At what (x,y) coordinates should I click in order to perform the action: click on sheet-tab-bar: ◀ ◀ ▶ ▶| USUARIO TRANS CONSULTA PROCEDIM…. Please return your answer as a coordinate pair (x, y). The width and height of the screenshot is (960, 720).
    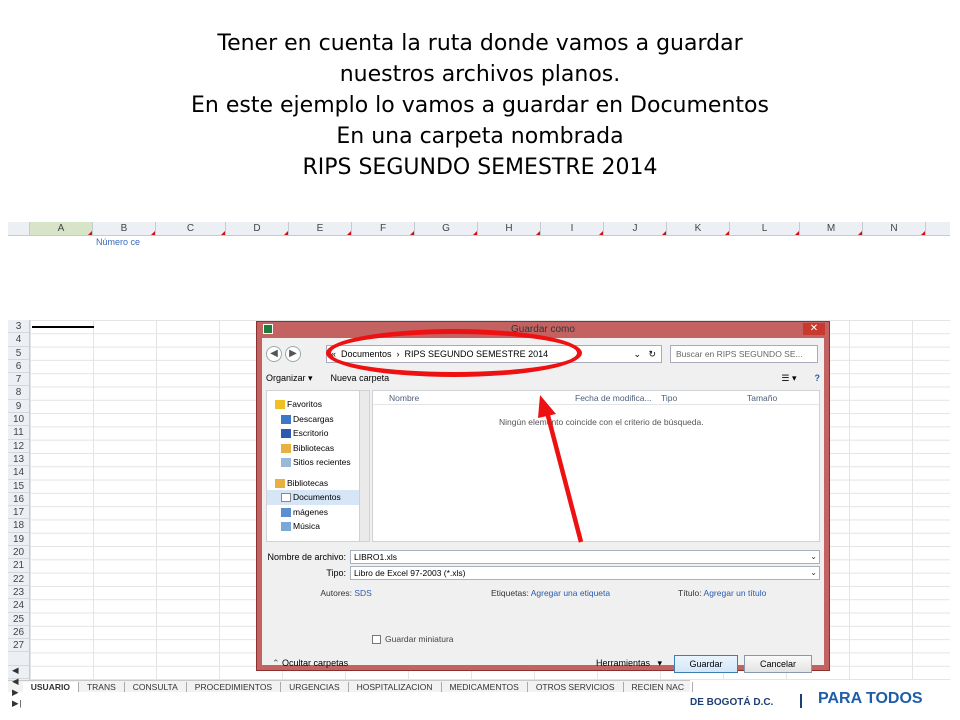
    Looking at the image, I should click on (350, 686).